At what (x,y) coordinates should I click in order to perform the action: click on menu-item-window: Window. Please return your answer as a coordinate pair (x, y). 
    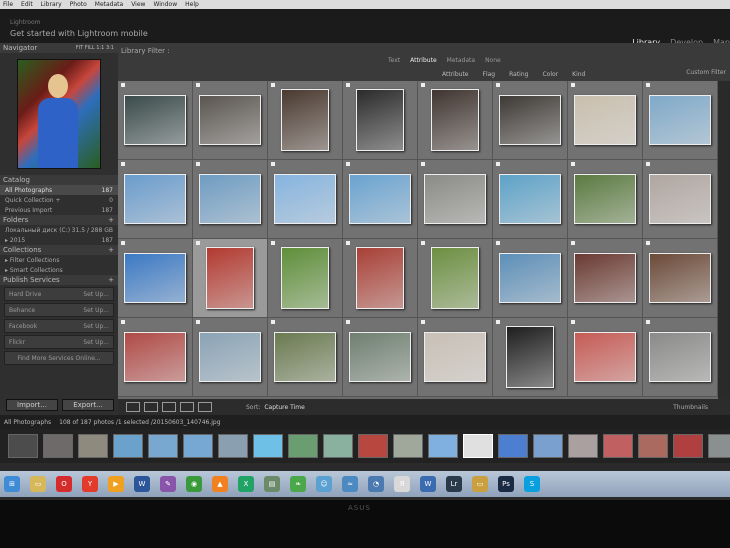
    Looking at the image, I should click on (165, 4).